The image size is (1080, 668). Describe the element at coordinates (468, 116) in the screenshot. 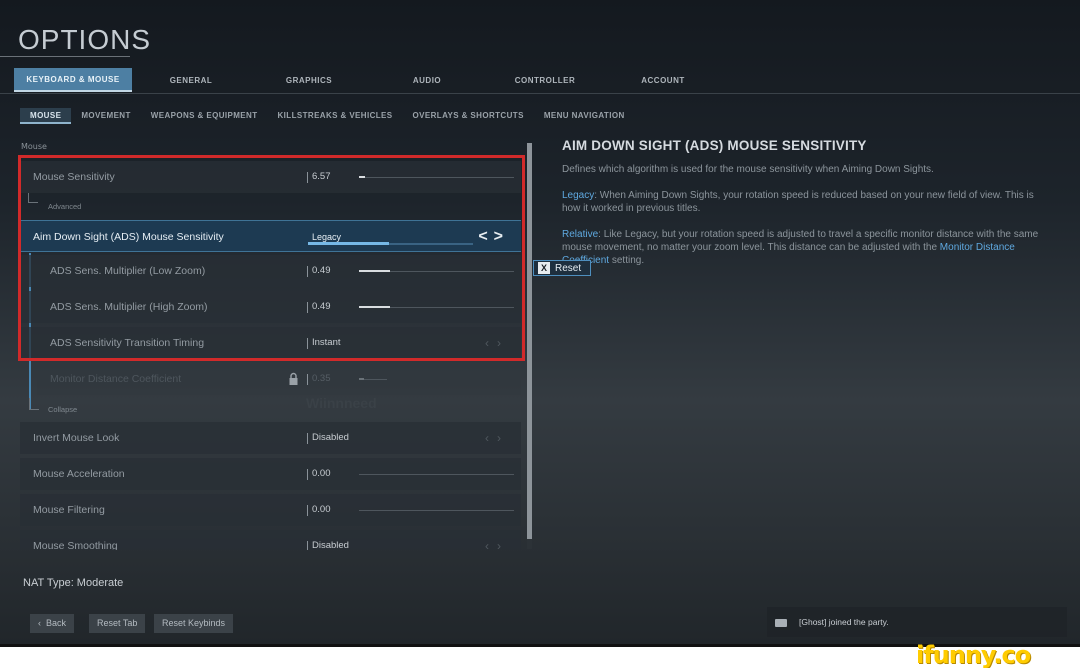

I see `subtab-overlays-shortcuts: OVERLAYS & SHORTCUTS` at that location.